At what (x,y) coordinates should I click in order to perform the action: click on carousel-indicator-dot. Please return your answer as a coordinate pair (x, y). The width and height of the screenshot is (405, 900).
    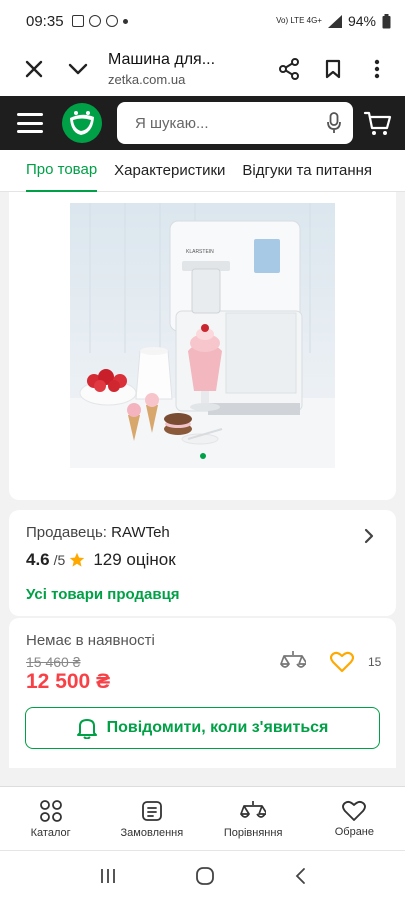
    Looking at the image, I should click on (203, 456).